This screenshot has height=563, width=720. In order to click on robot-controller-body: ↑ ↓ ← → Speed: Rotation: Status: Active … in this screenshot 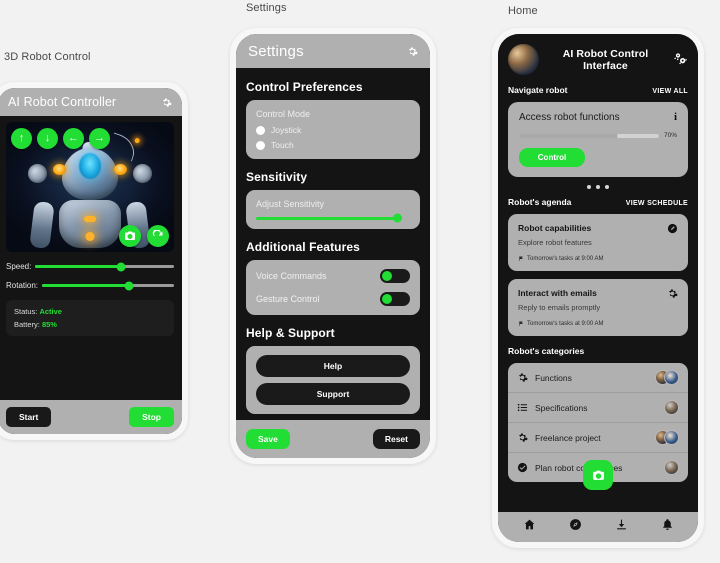, I will do `click(91, 258)`.